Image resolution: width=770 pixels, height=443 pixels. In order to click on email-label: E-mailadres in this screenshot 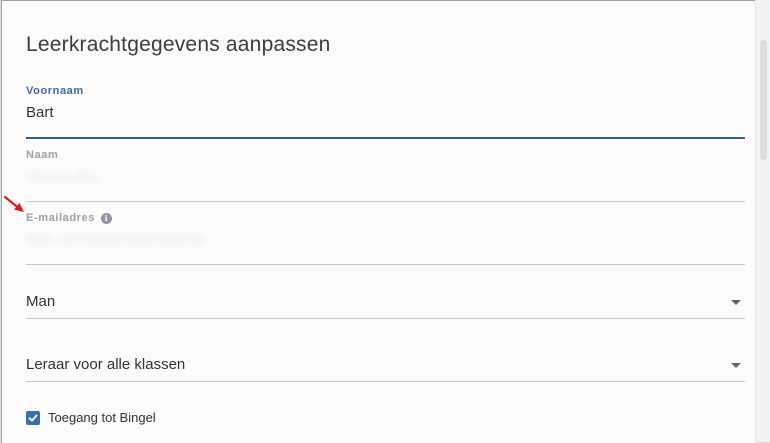, I will do `click(60, 218)`.